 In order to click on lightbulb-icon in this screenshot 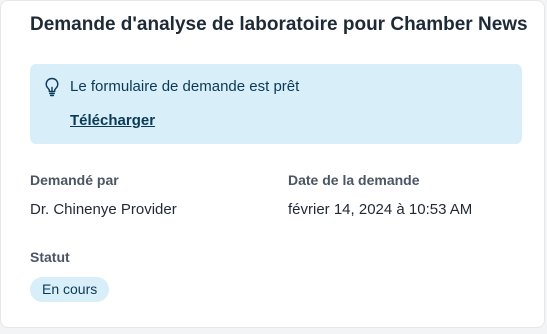, I will do `click(52, 87)`.